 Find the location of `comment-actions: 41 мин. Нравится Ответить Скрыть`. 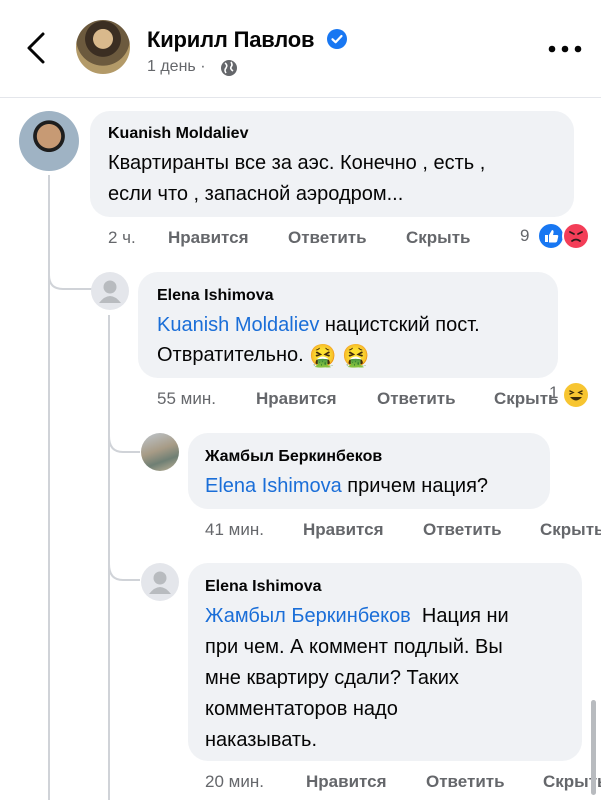

comment-actions: 41 мин. Нравится Ответить Скрыть is located at coordinates (403, 531).